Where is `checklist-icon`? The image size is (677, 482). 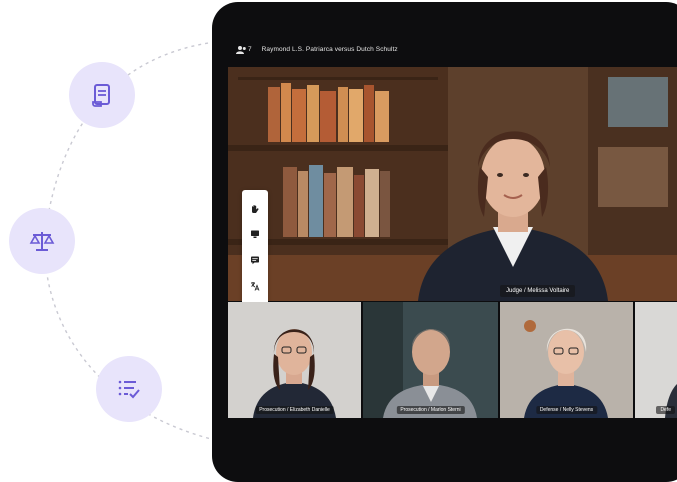
checklist-icon is located at coordinates (129, 389).